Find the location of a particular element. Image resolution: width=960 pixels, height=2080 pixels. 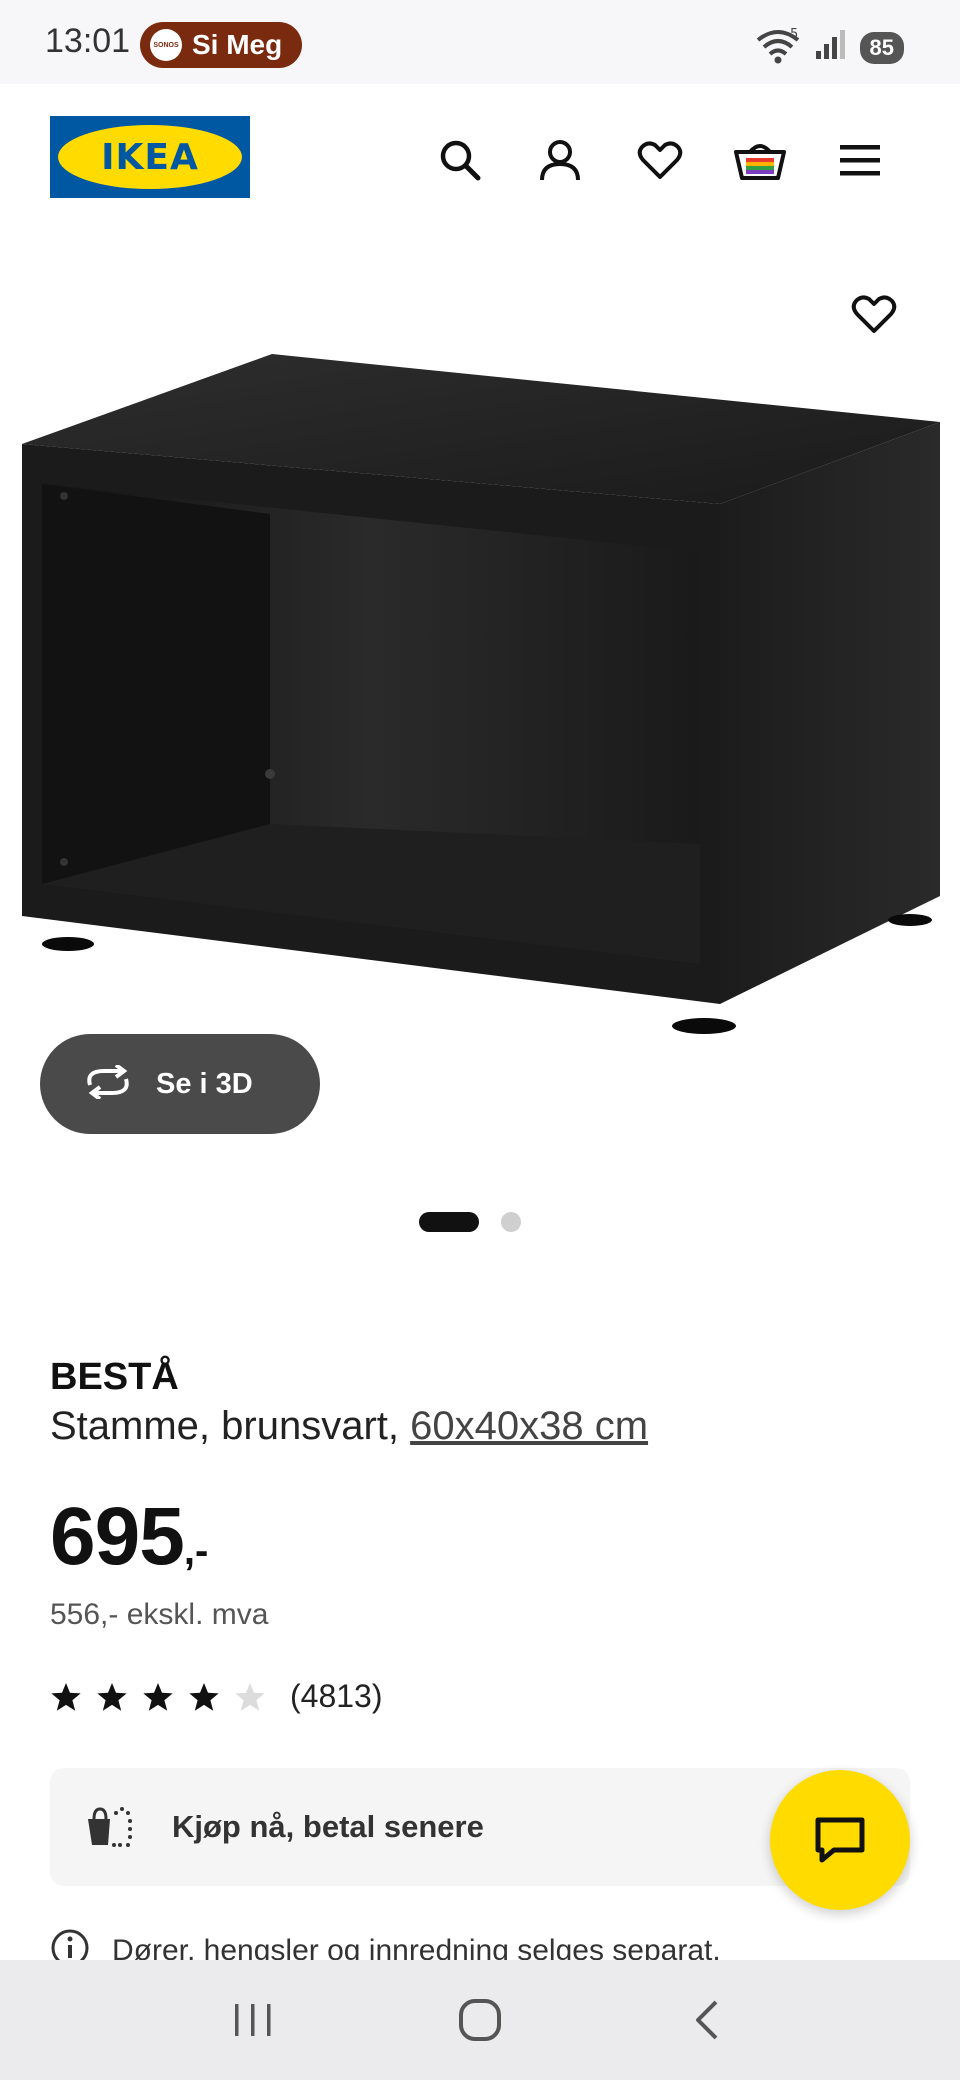

status-bar: 13:01 SONOS Si Meg 5 85 is located at coordinates (480, 42).